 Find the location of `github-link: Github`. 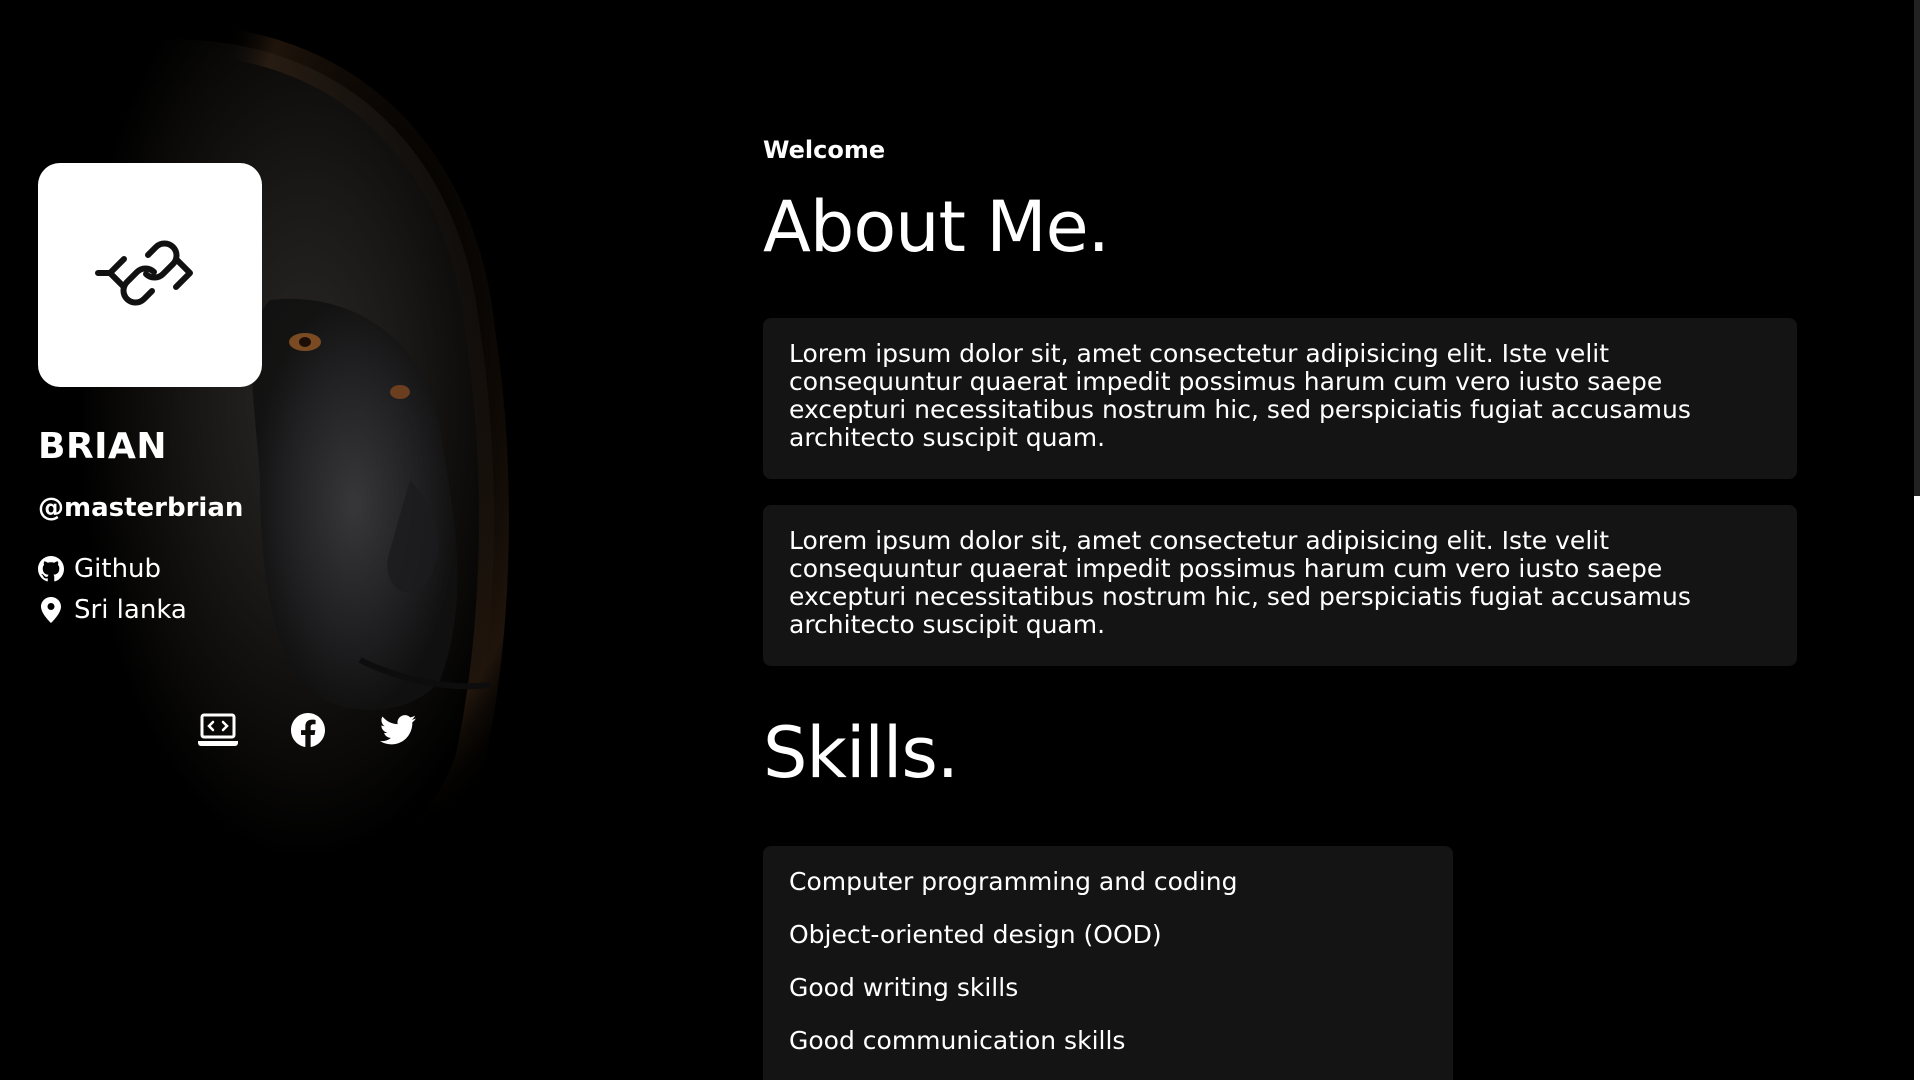

github-link: Github is located at coordinates (99, 569).